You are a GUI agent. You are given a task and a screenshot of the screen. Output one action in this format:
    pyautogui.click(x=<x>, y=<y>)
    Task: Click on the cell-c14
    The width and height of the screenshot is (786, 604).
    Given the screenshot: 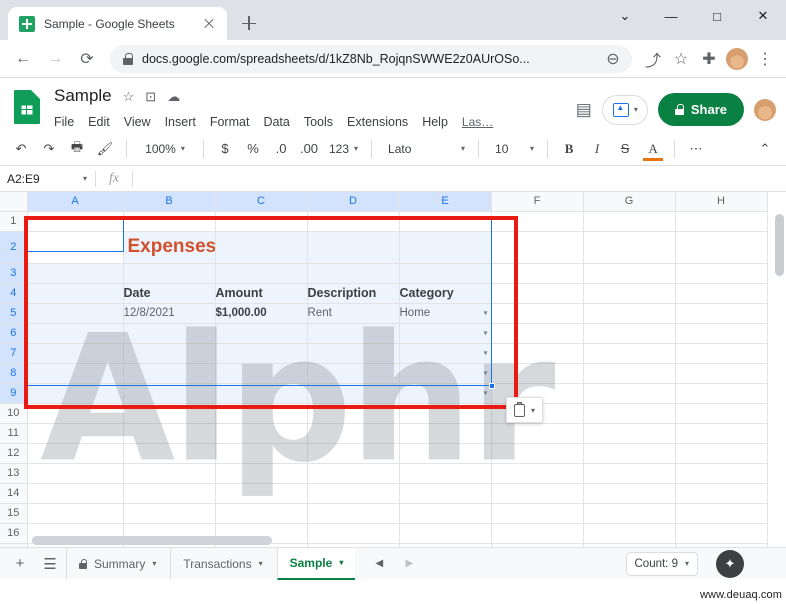 What is the action you would take?
    pyautogui.click(x=261, y=493)
    